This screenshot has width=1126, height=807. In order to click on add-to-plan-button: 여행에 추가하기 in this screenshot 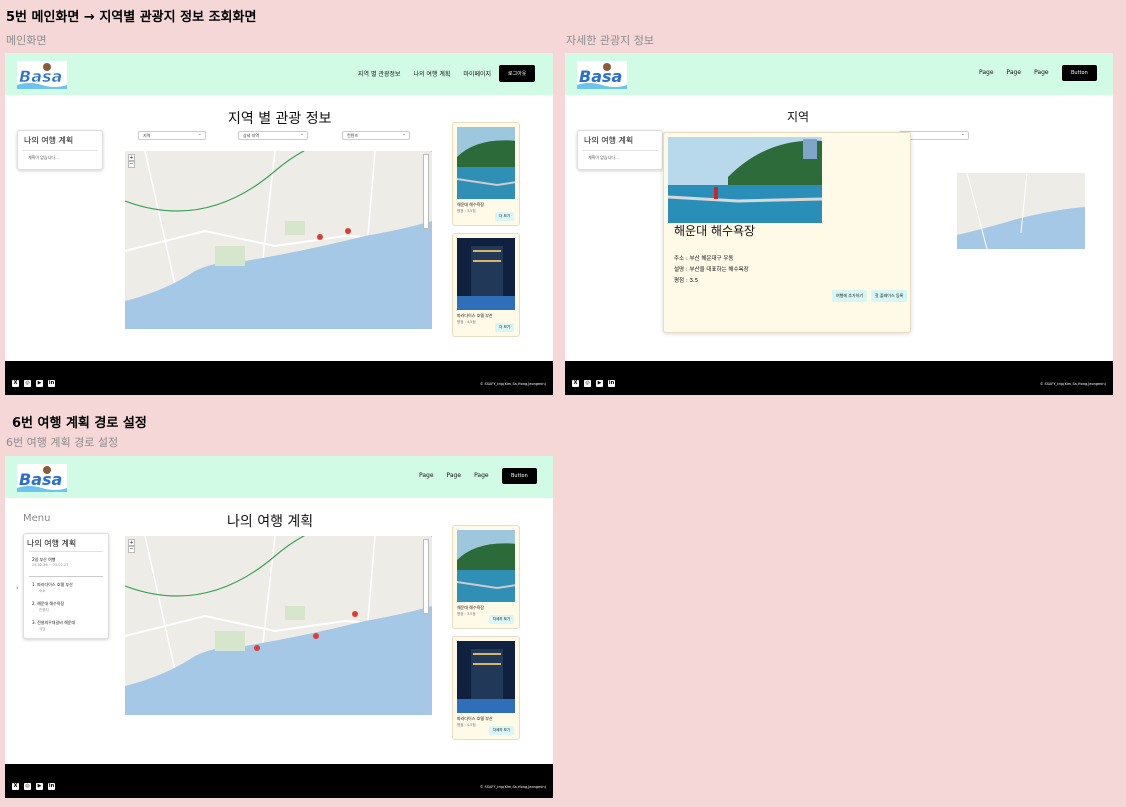, I will do `click(850, 296)`.